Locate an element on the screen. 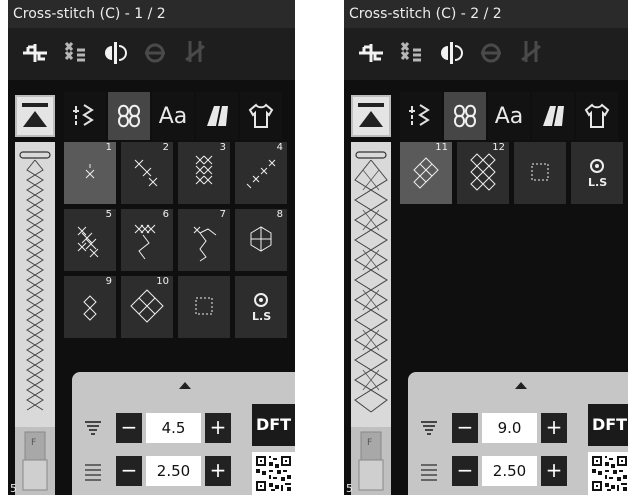 Image resolution: width=628 pixels, height=495 pixels. pattern-6-button: 6 is located at coordinates (147, 240).